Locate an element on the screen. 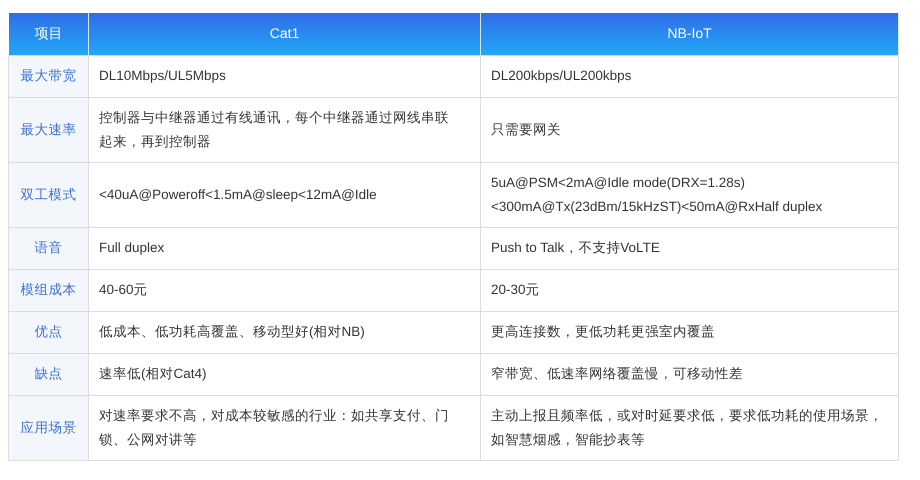 This screenshot has height=480, width=920. row-label: 双工模式 is located at coordinates (49, 195).